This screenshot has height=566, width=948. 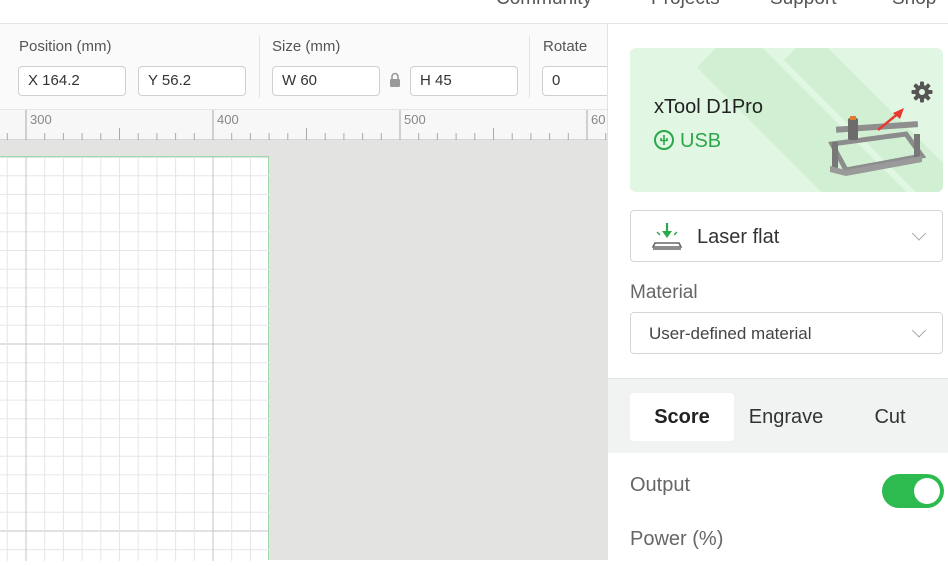 I want to click on nav-link-support: Support, so click(x=803, y=5).